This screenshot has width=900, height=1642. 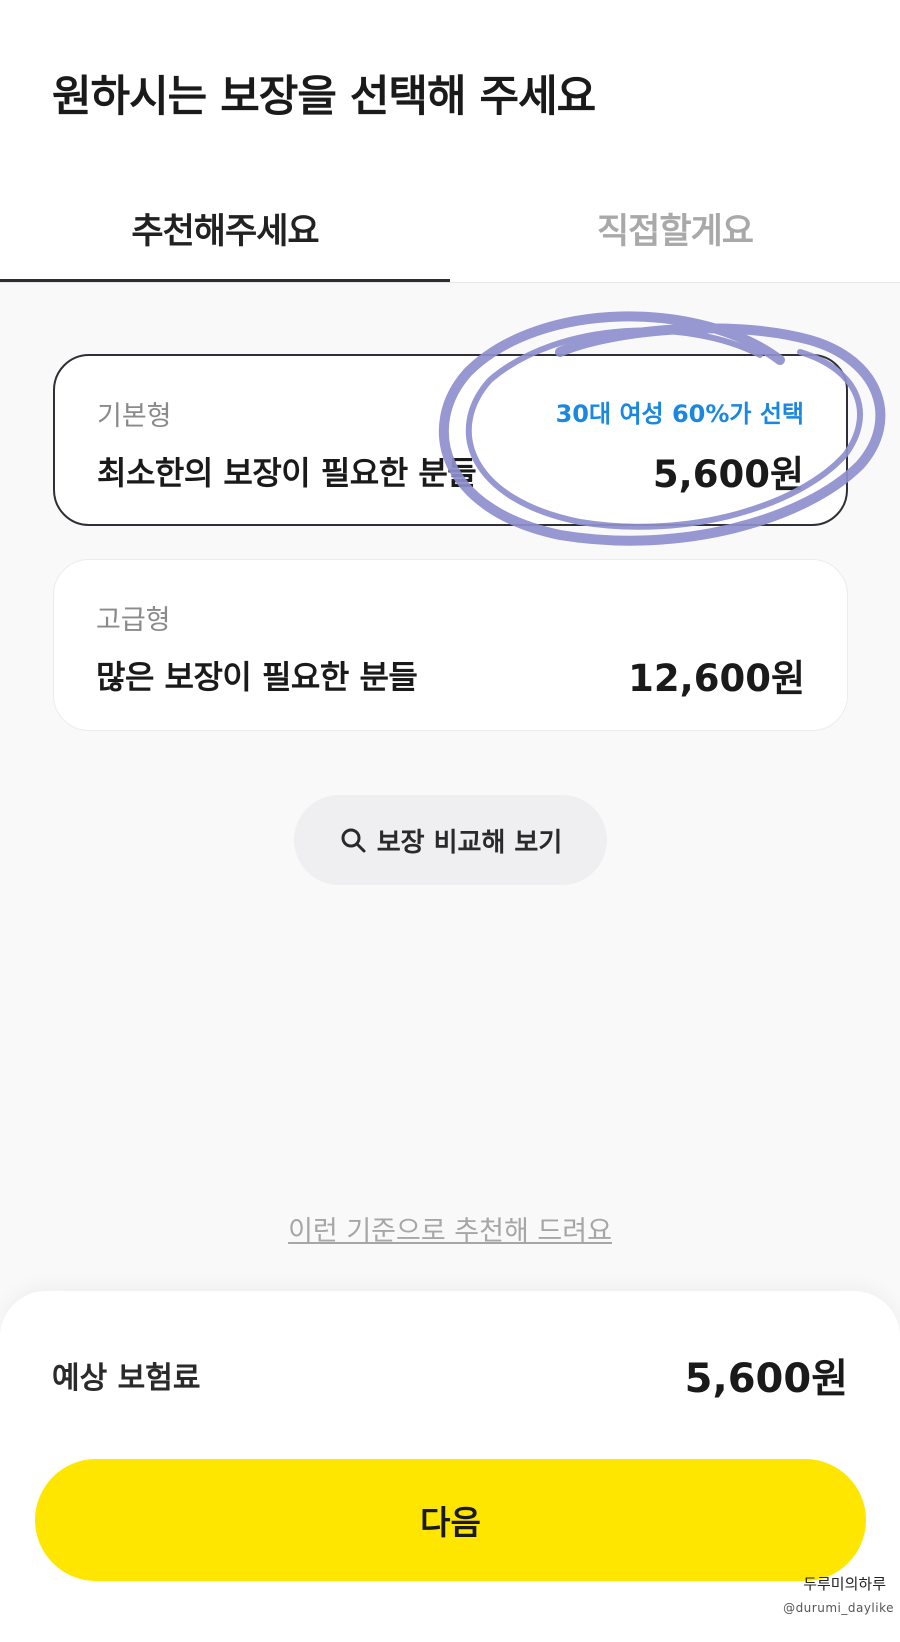 What do you see at coordinates (844, 1584) in the screenshot?
I see `watermark-name: 두루미의하루` at bounding box center [844, 1584].